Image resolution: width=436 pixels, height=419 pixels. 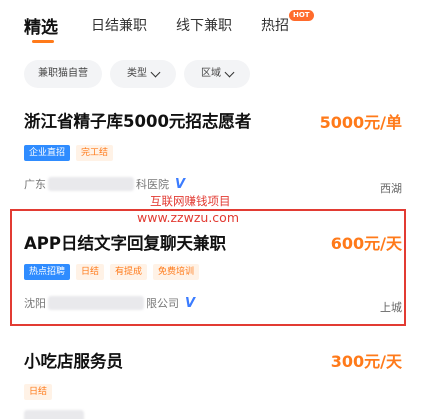 I want to click on filter-bar: 兼职猫自营 类型 区域, so click(x=218, y=75).